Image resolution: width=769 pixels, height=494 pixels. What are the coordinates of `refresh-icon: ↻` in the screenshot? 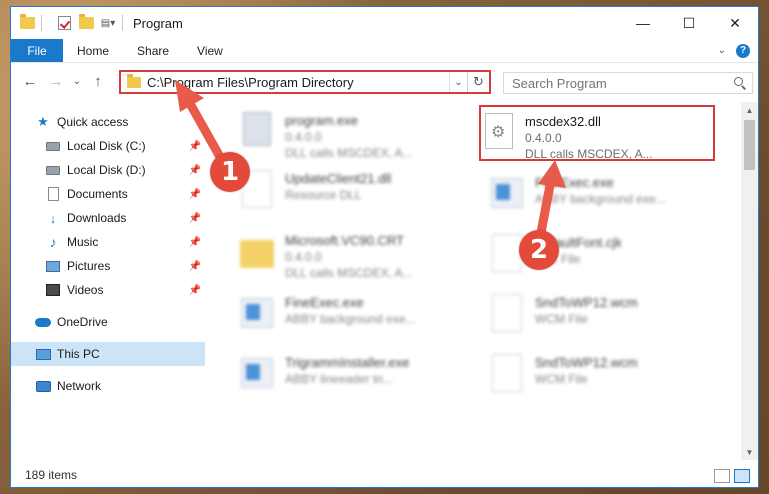 It's located at (478, 82).